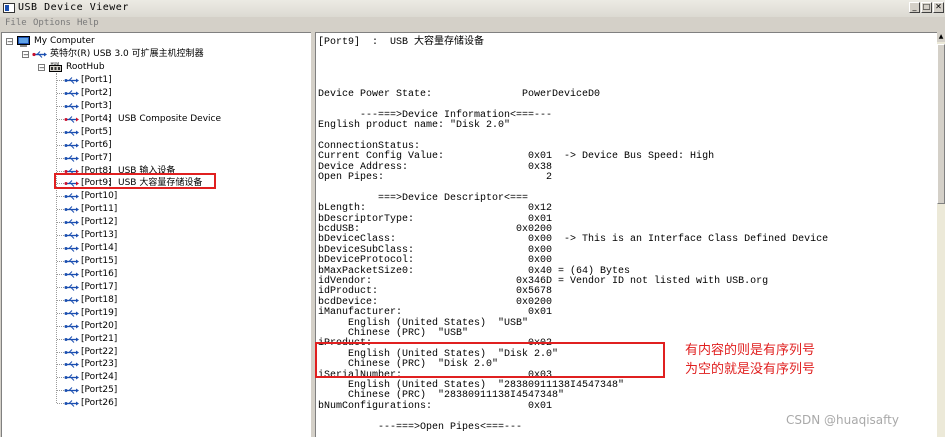 The width and height of the screenshot is (945, 437). I want to click on menu-bar: File Options Help, so click(472, 24).